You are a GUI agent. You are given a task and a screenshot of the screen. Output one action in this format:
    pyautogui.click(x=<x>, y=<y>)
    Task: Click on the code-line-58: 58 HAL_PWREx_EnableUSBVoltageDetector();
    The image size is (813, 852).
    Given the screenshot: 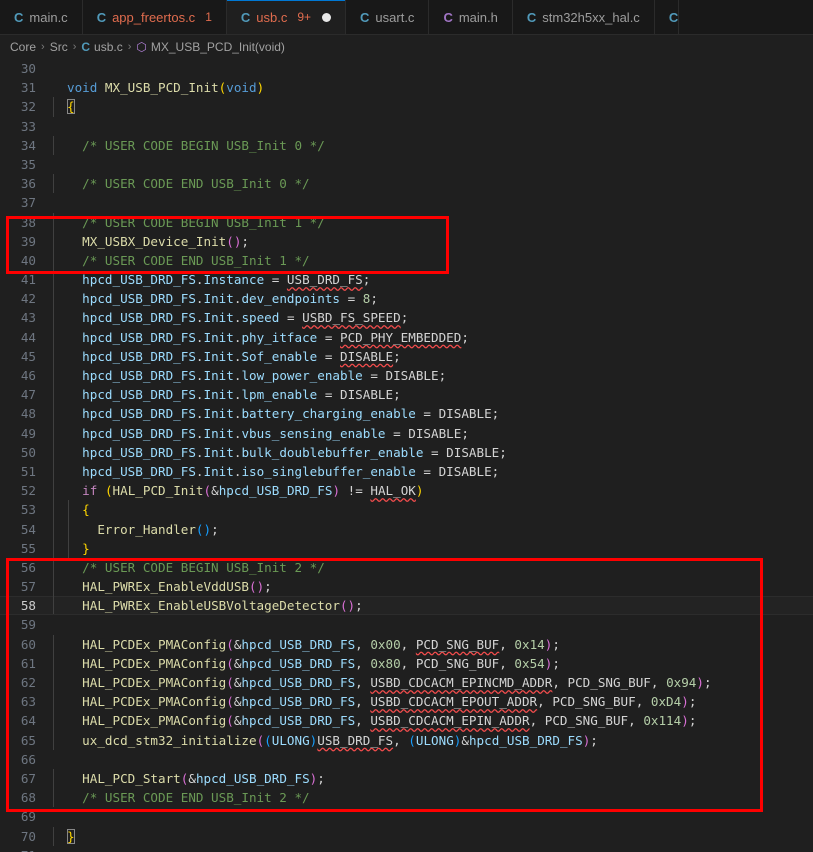 What is the action you would take?
    pyautogui.click(x=406, y=606)
    